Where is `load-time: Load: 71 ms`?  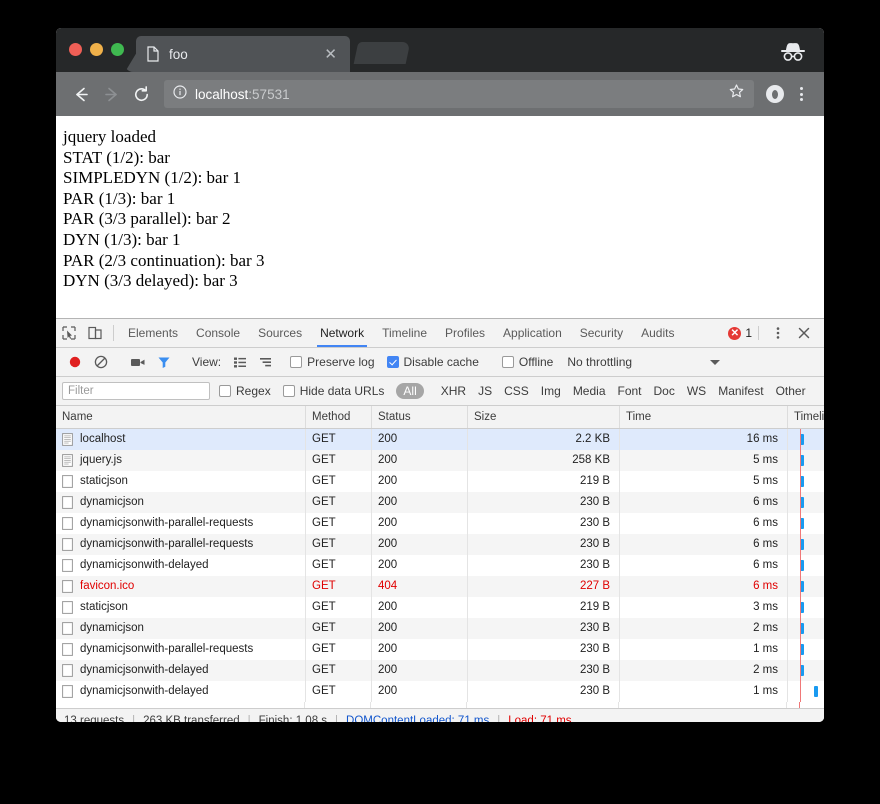
load-time: Load: 71 ms is located at coordinates (540, 718).